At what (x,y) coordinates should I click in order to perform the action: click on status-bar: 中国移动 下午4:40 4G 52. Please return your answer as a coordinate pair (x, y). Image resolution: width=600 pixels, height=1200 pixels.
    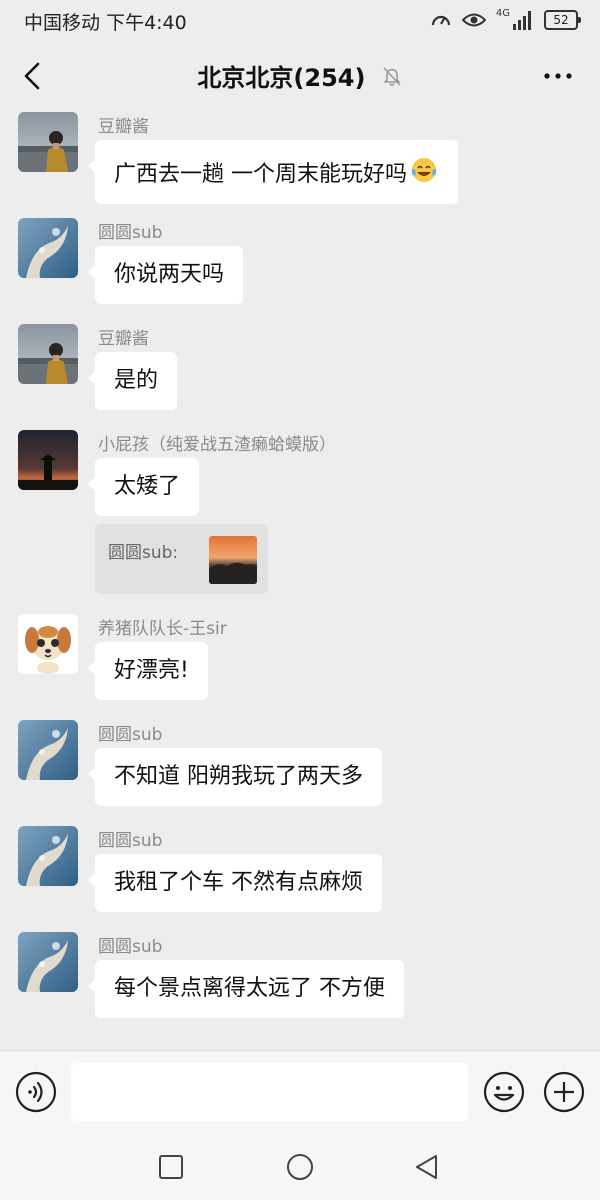
    Looking at the image, I should click on (300, 20).